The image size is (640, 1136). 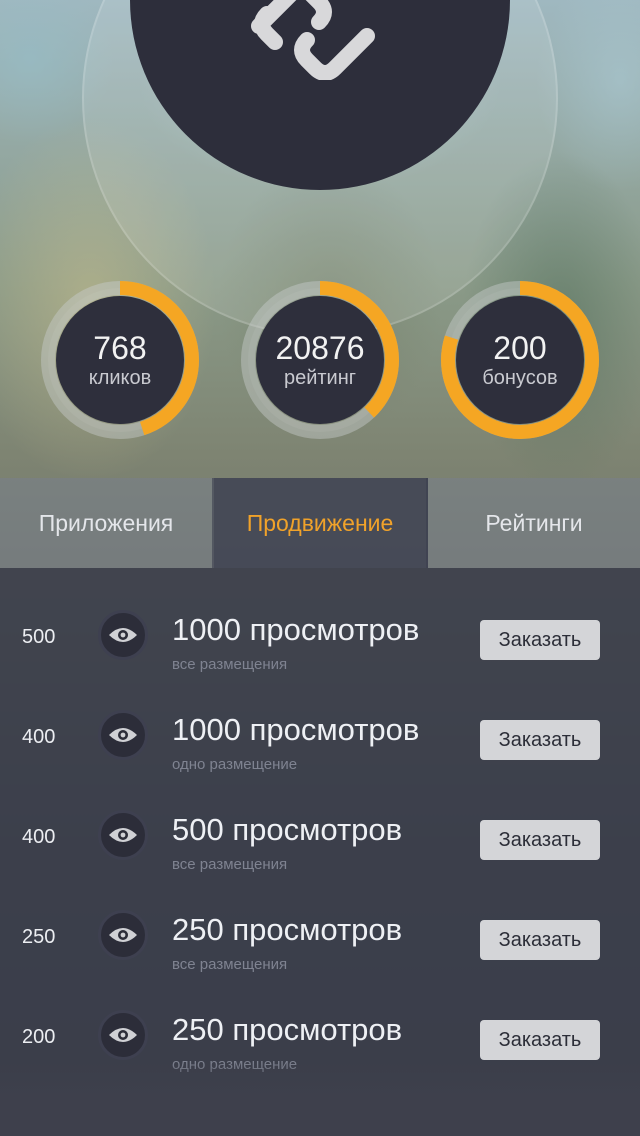 I want to click on tab-ratings: Рейтинги, so click(x=534, y=523).